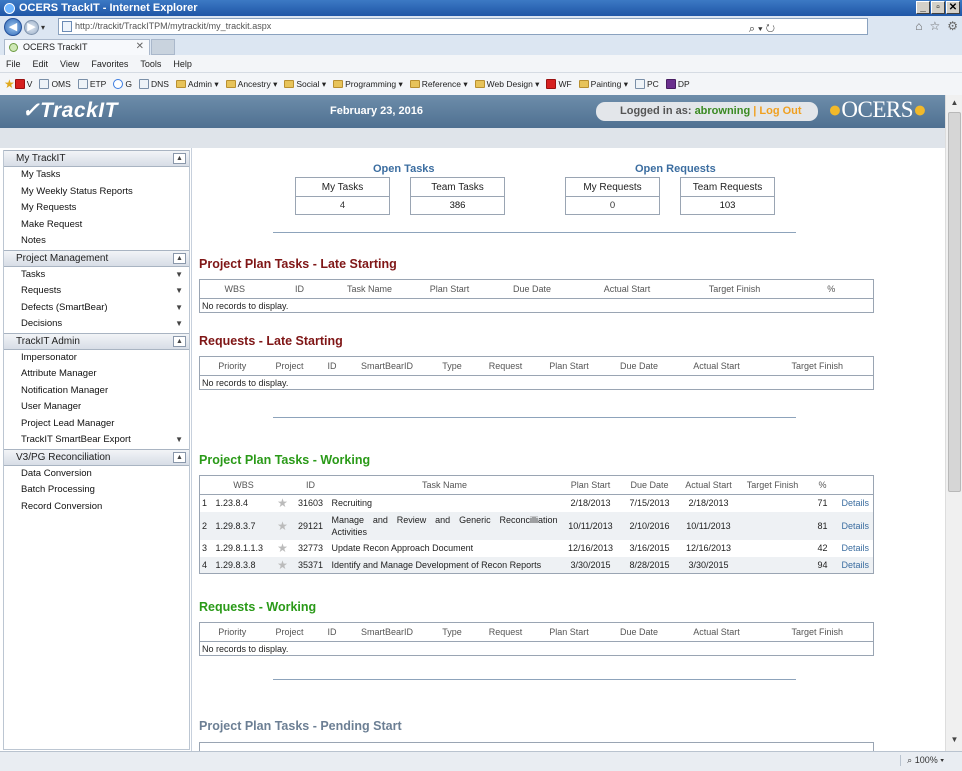  I want to click on sidebar-item-my-requests: My Requests, so click(96, 208).